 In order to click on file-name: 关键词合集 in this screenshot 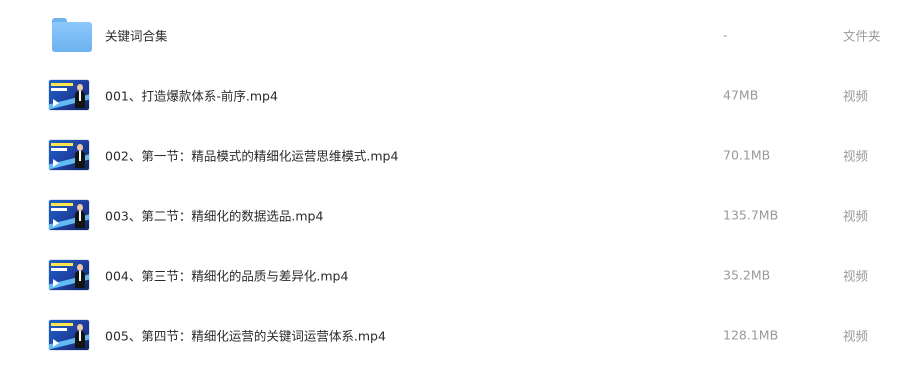, I will do `click(136, 35)`.